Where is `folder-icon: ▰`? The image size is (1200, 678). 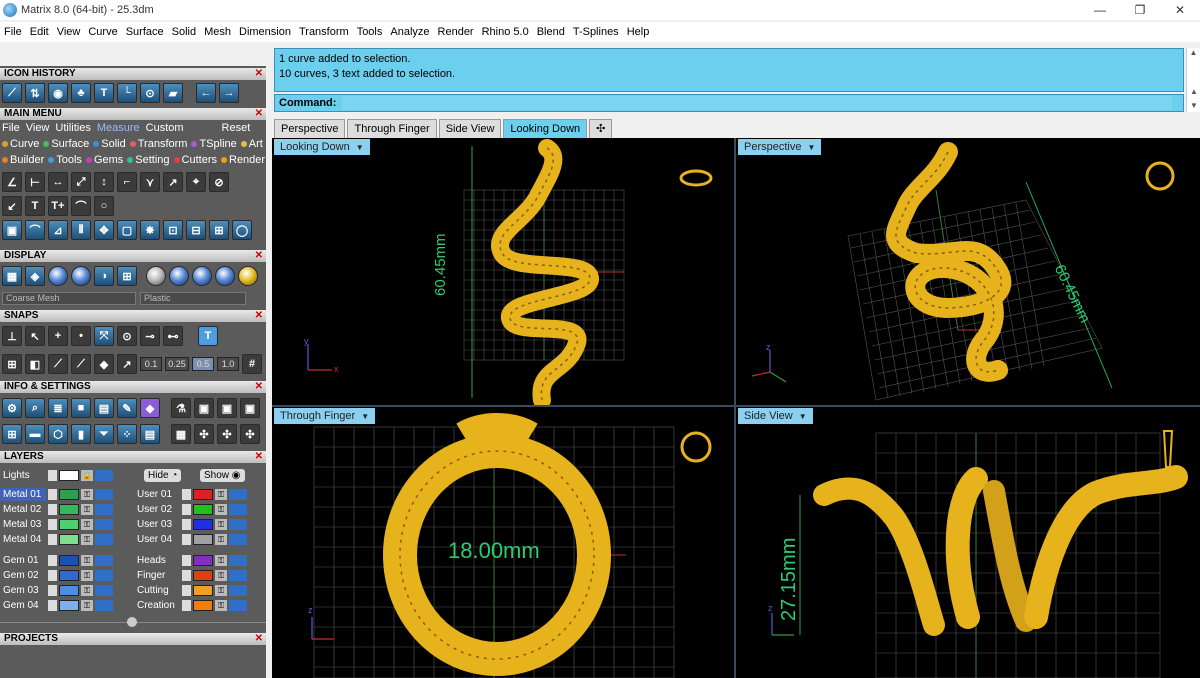 folder-icon: ▰ is located at coordinates (173, 93).